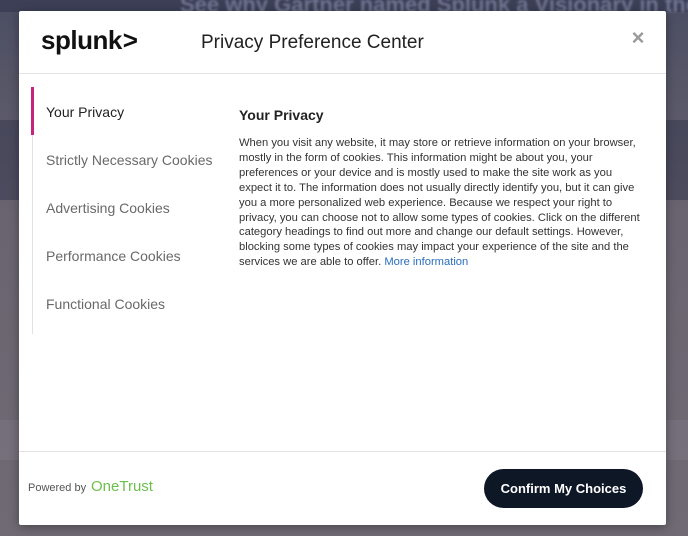  Describe the element at coordinates (638, 38) in the screenshot. I see `close-icon: ×` at that location.